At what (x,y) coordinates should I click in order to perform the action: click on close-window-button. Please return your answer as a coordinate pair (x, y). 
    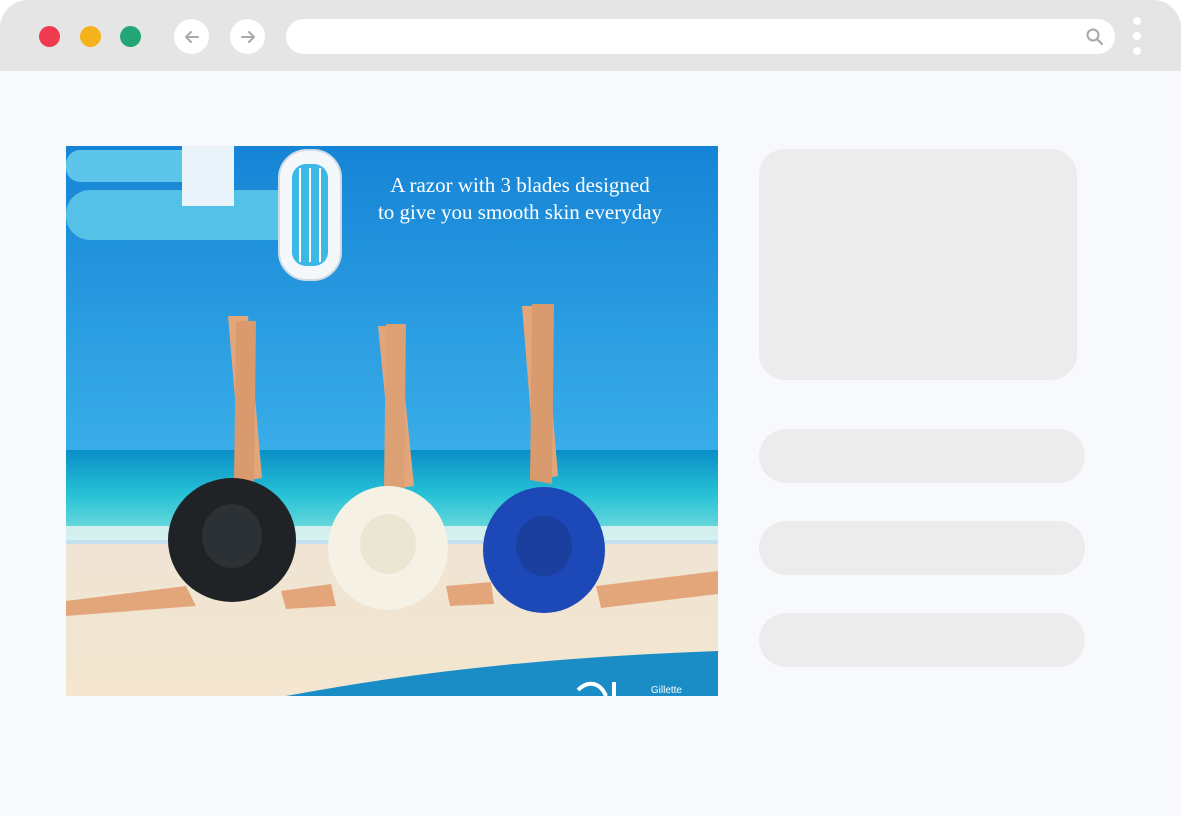
    Looking at the image, I should click on (49, 36).